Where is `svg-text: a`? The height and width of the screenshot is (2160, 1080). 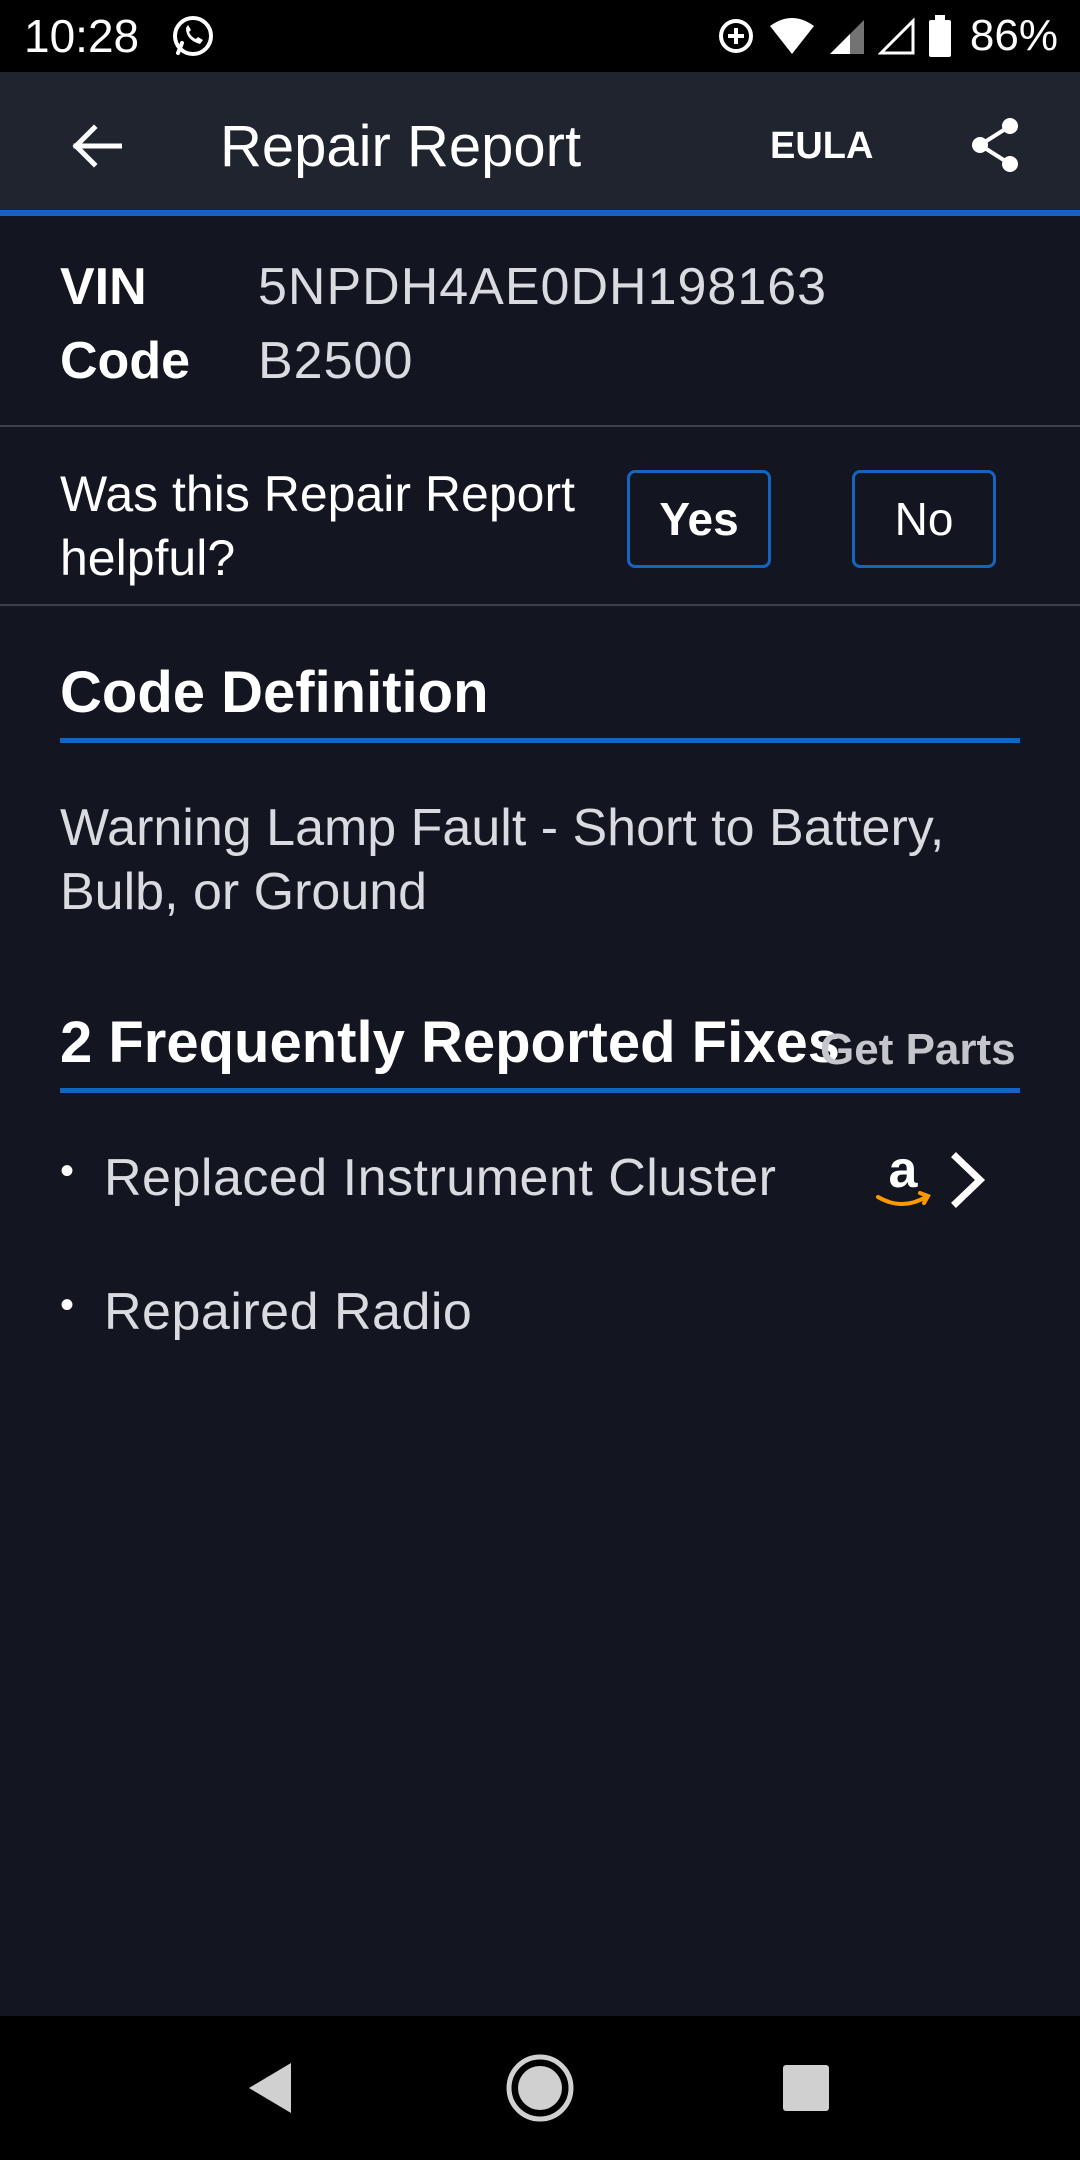 svg-text: a is located at coordinates (904, 1173).